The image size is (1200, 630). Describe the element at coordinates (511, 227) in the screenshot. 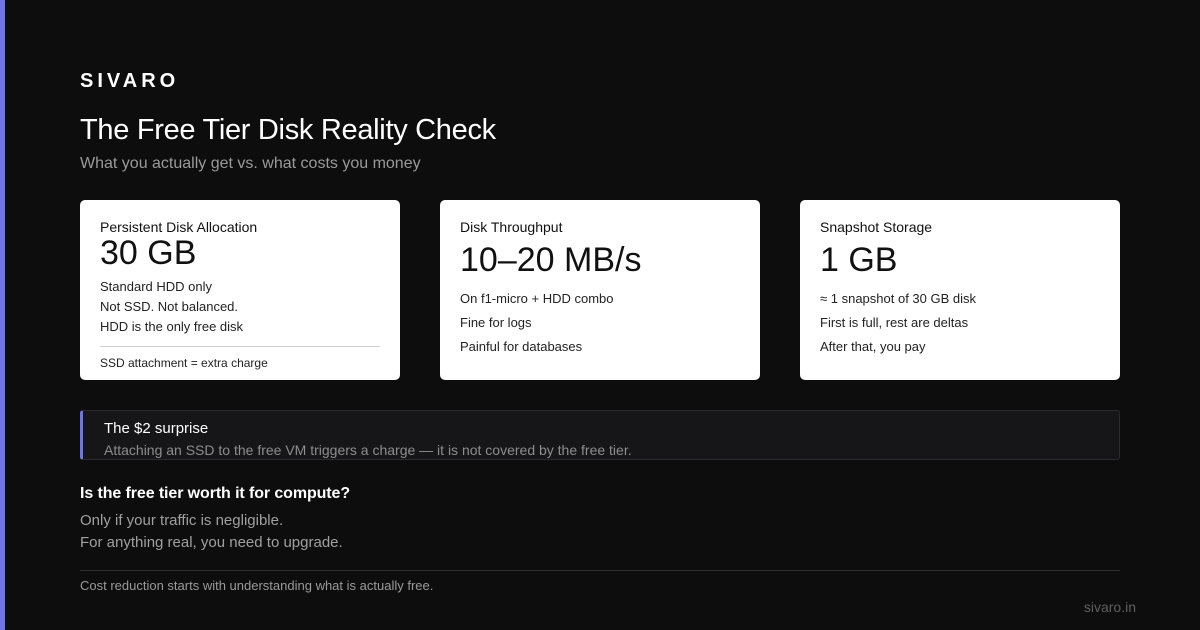

I see `card-label: Disk Throughput` at that location.